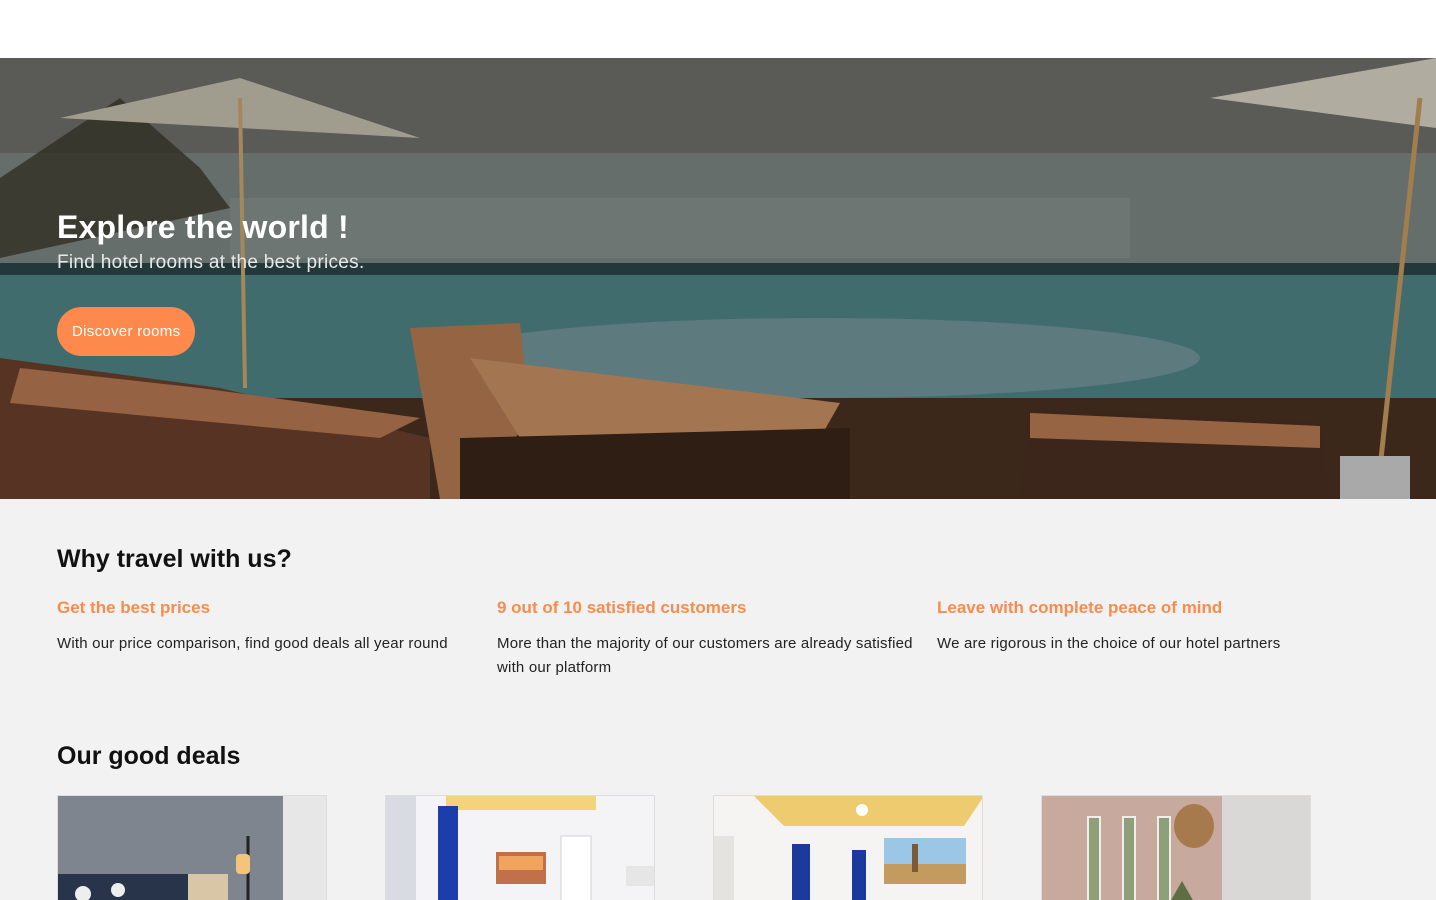 The width and height of the screenshot is (1436, 900). Describe the element at coordinates (134, 607) in the screenshot. I see `feature-title: Get the best prices` at that location.